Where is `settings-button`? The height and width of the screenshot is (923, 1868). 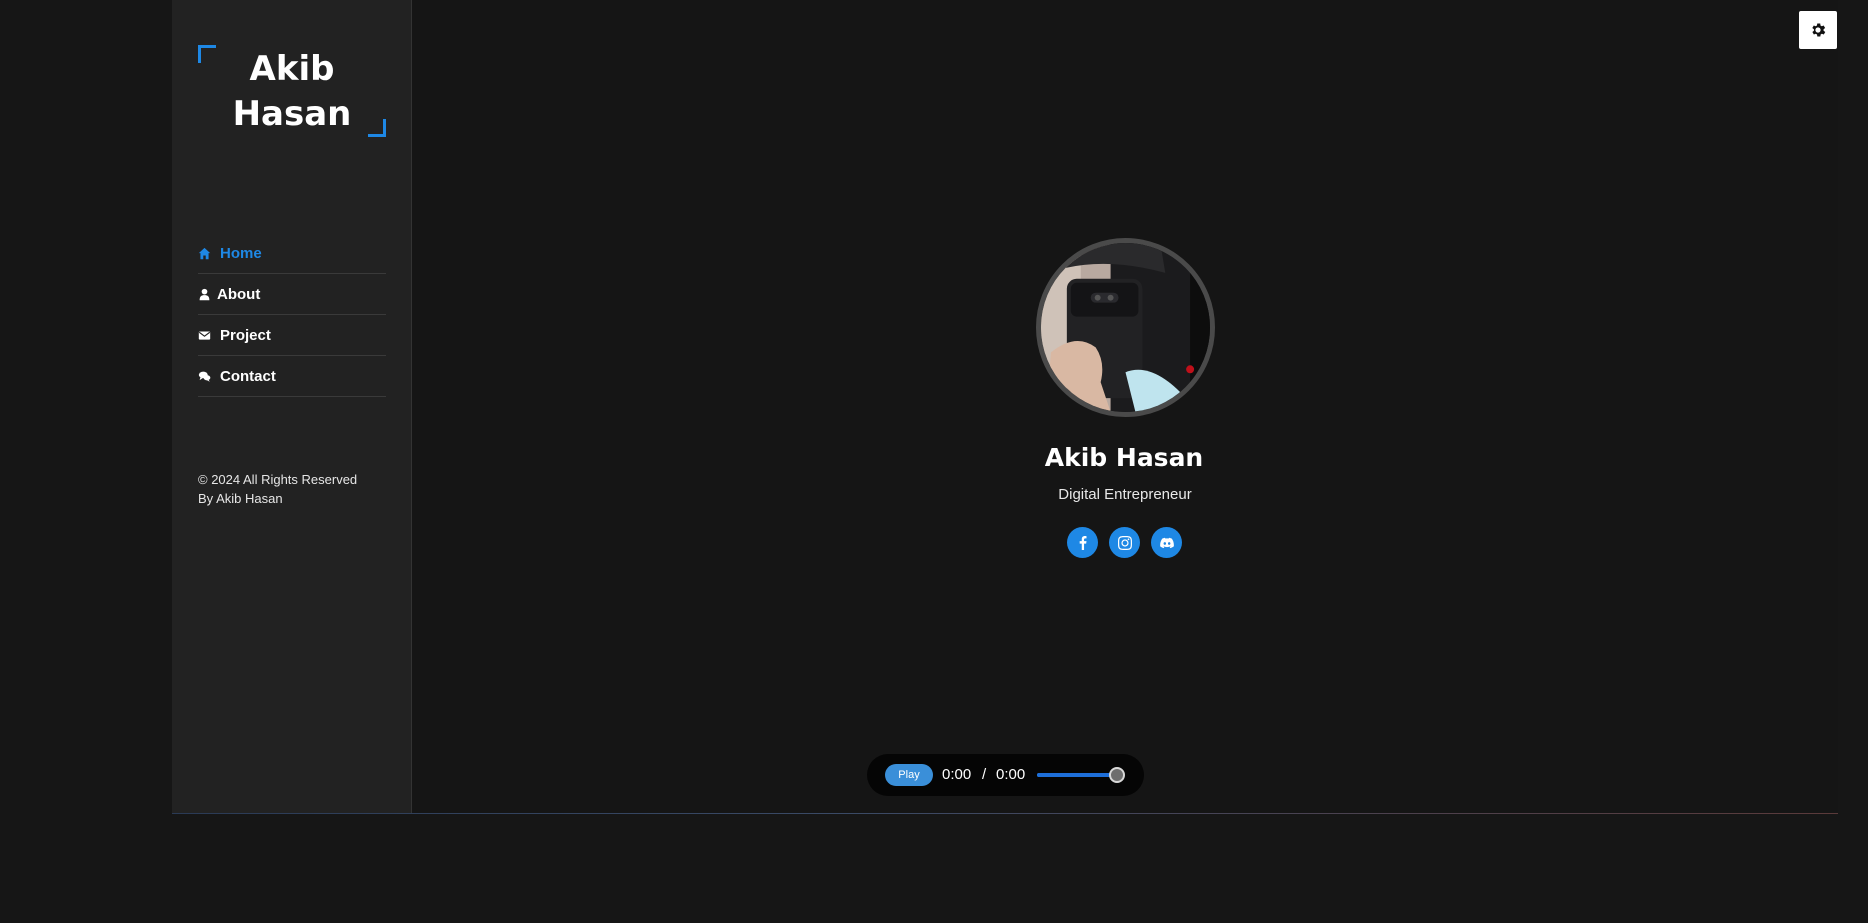 settings-button is located at coordinates (1818, 30).